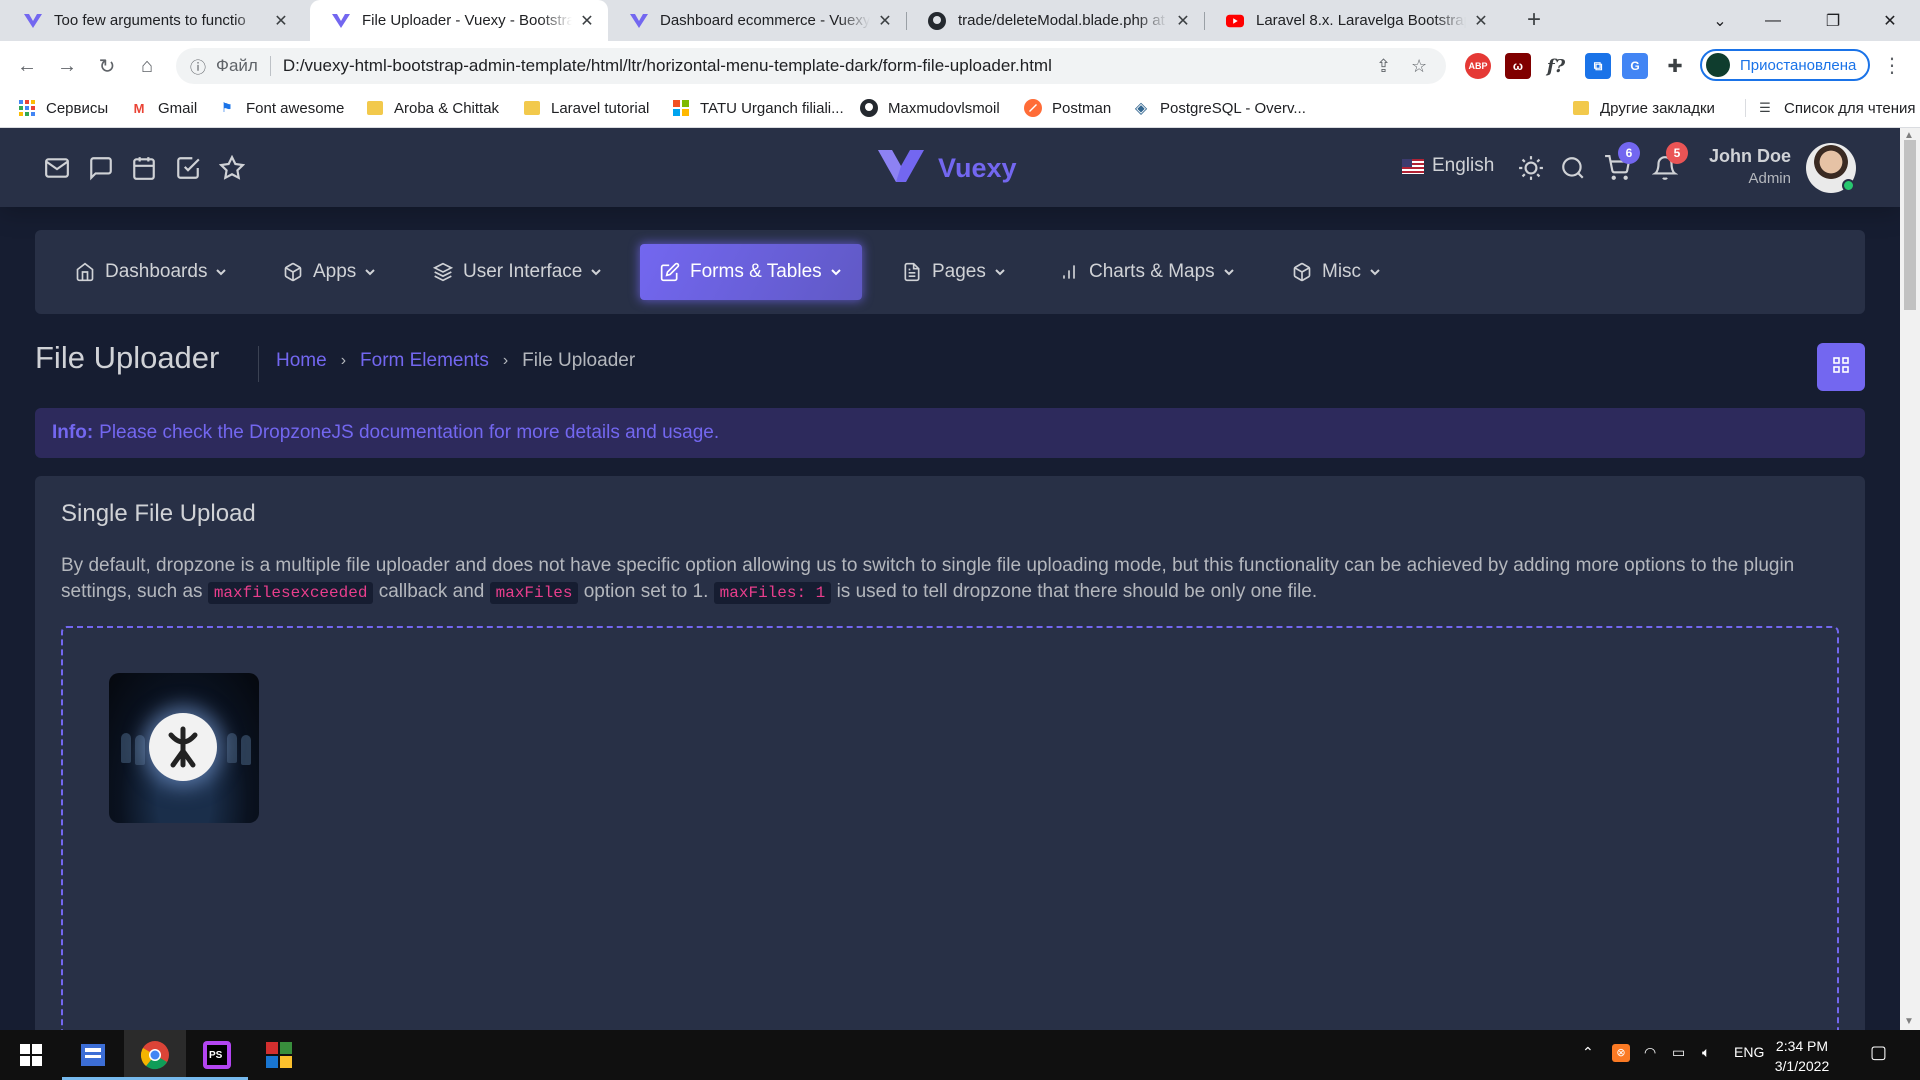 The width and height of the screenshot is (1920, 1080). What do you see at coordinates (155, 1055) in the screenshot?
I see `chrome-icon` at bounding box center [155, 1055].